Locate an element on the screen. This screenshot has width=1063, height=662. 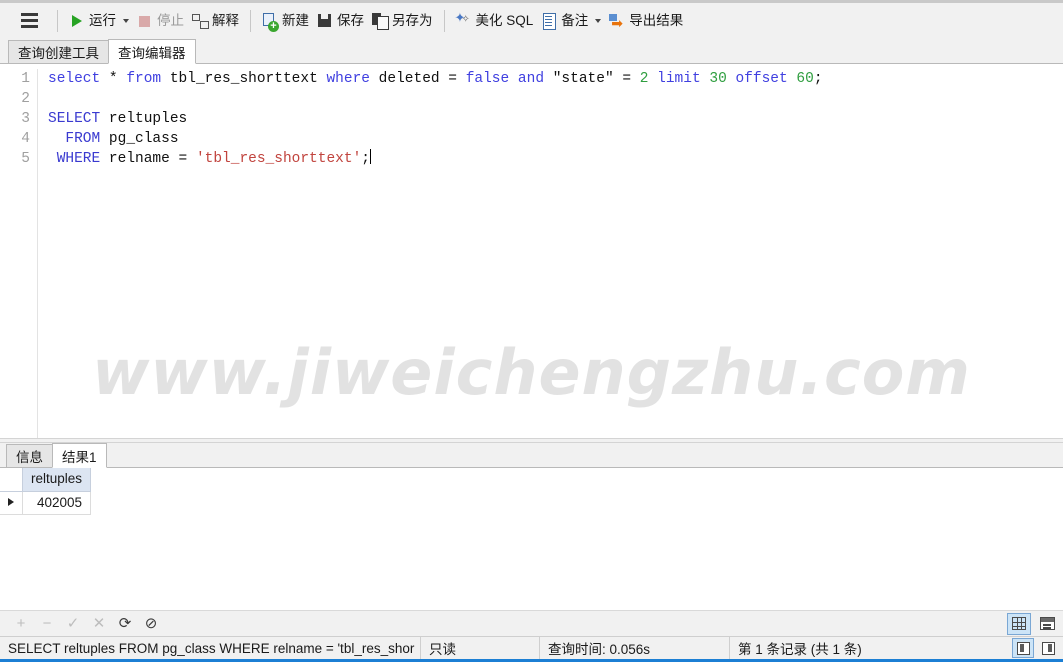
save-button: 保存 is located at coordinates (340, 21).